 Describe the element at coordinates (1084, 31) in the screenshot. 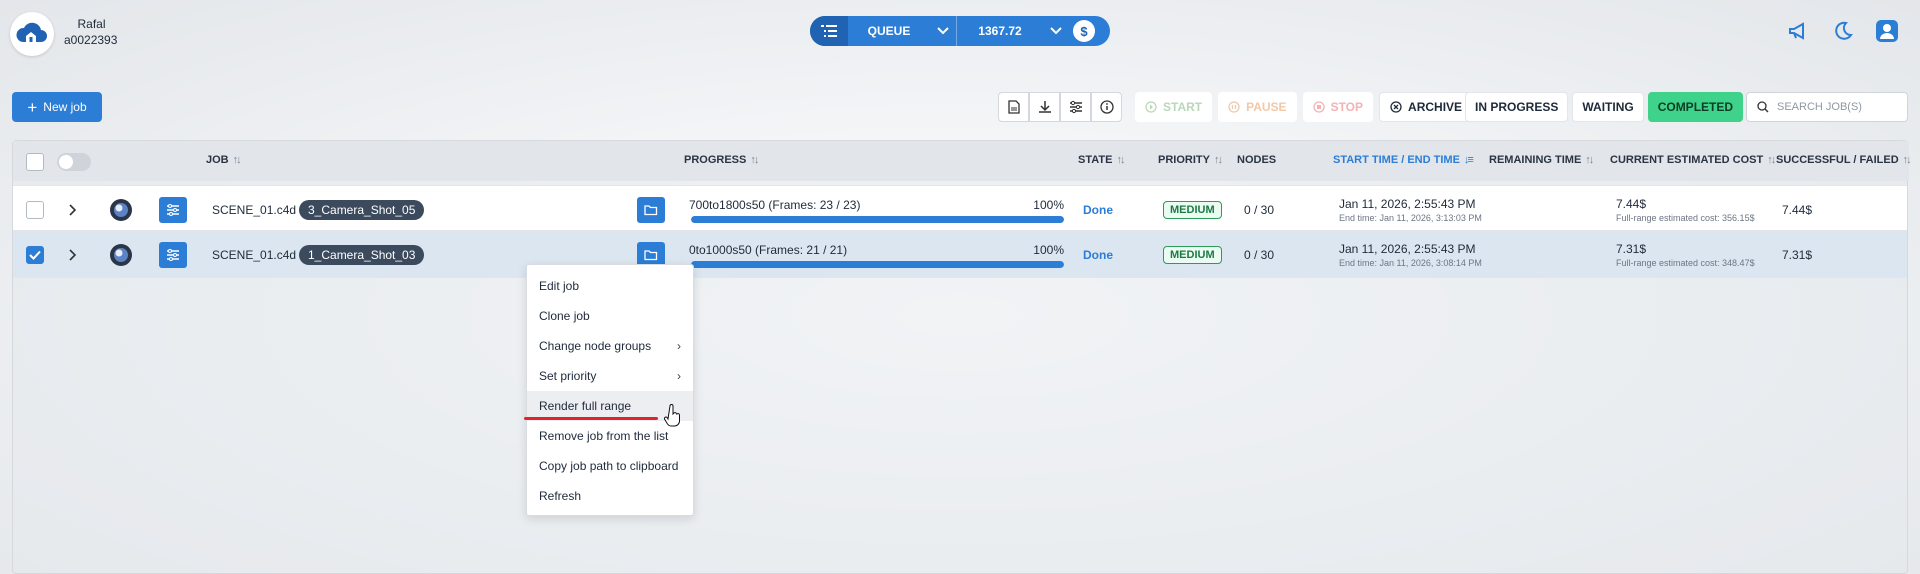

I see `dollar-icon: $` at that location.